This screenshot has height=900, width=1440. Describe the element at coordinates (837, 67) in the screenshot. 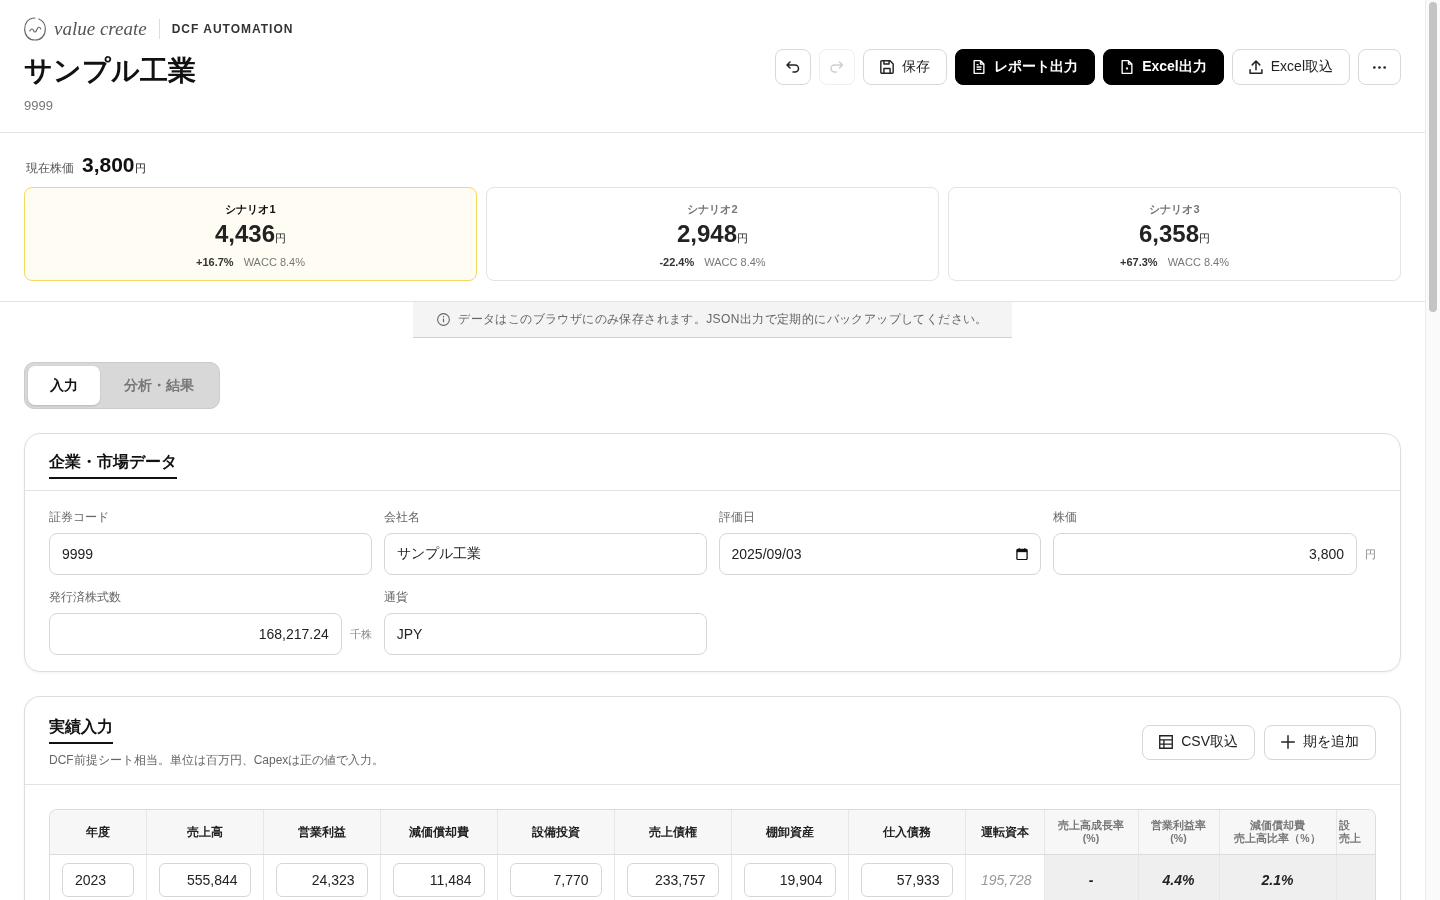

I see `redo-icon` at that location.